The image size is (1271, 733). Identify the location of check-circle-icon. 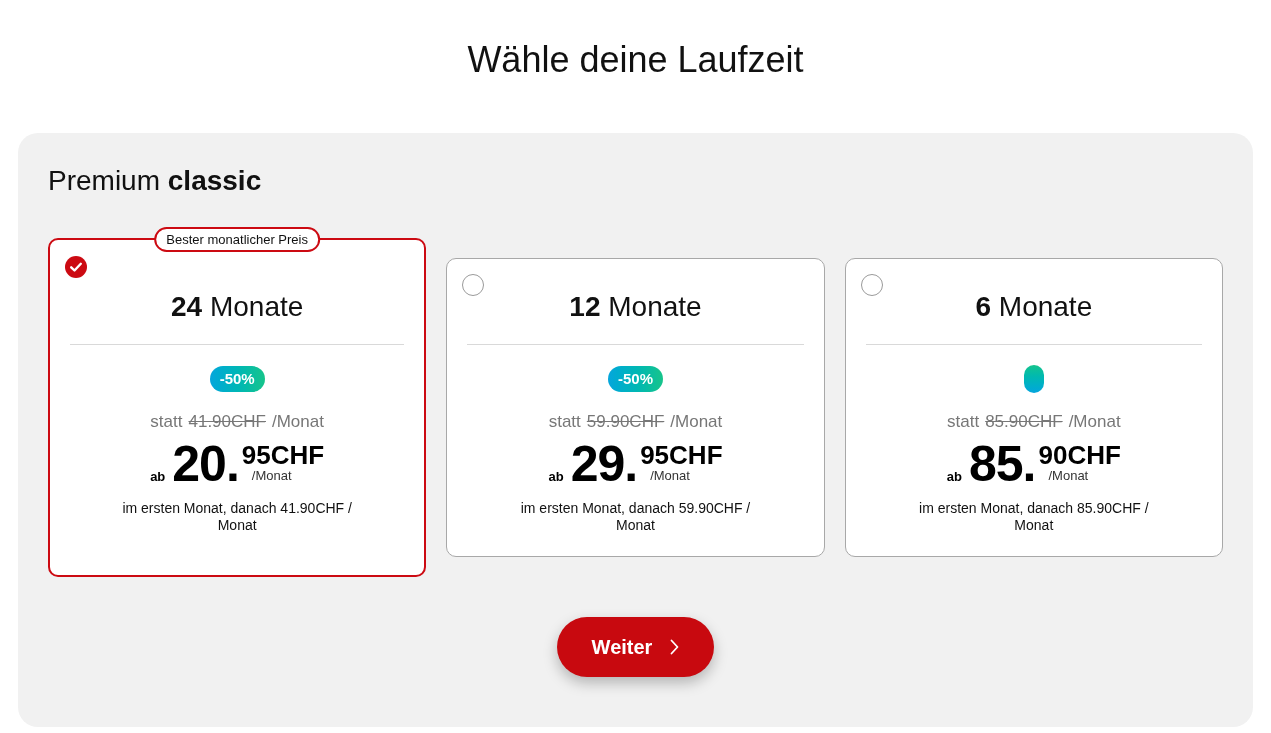
(76, 267).